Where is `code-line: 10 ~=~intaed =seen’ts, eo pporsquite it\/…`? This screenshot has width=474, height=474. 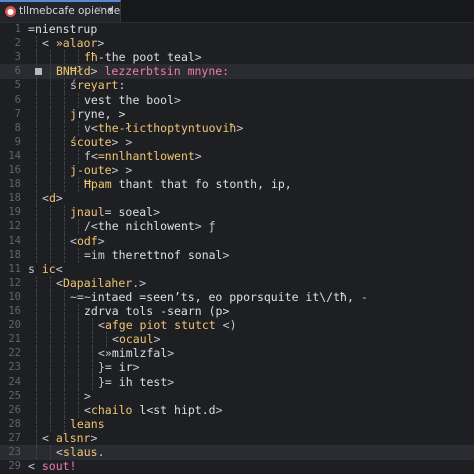 code-line: 10 ~=~intaed =seen’ts, eo pporsquite it\/… is located at coordinates (237, 297).